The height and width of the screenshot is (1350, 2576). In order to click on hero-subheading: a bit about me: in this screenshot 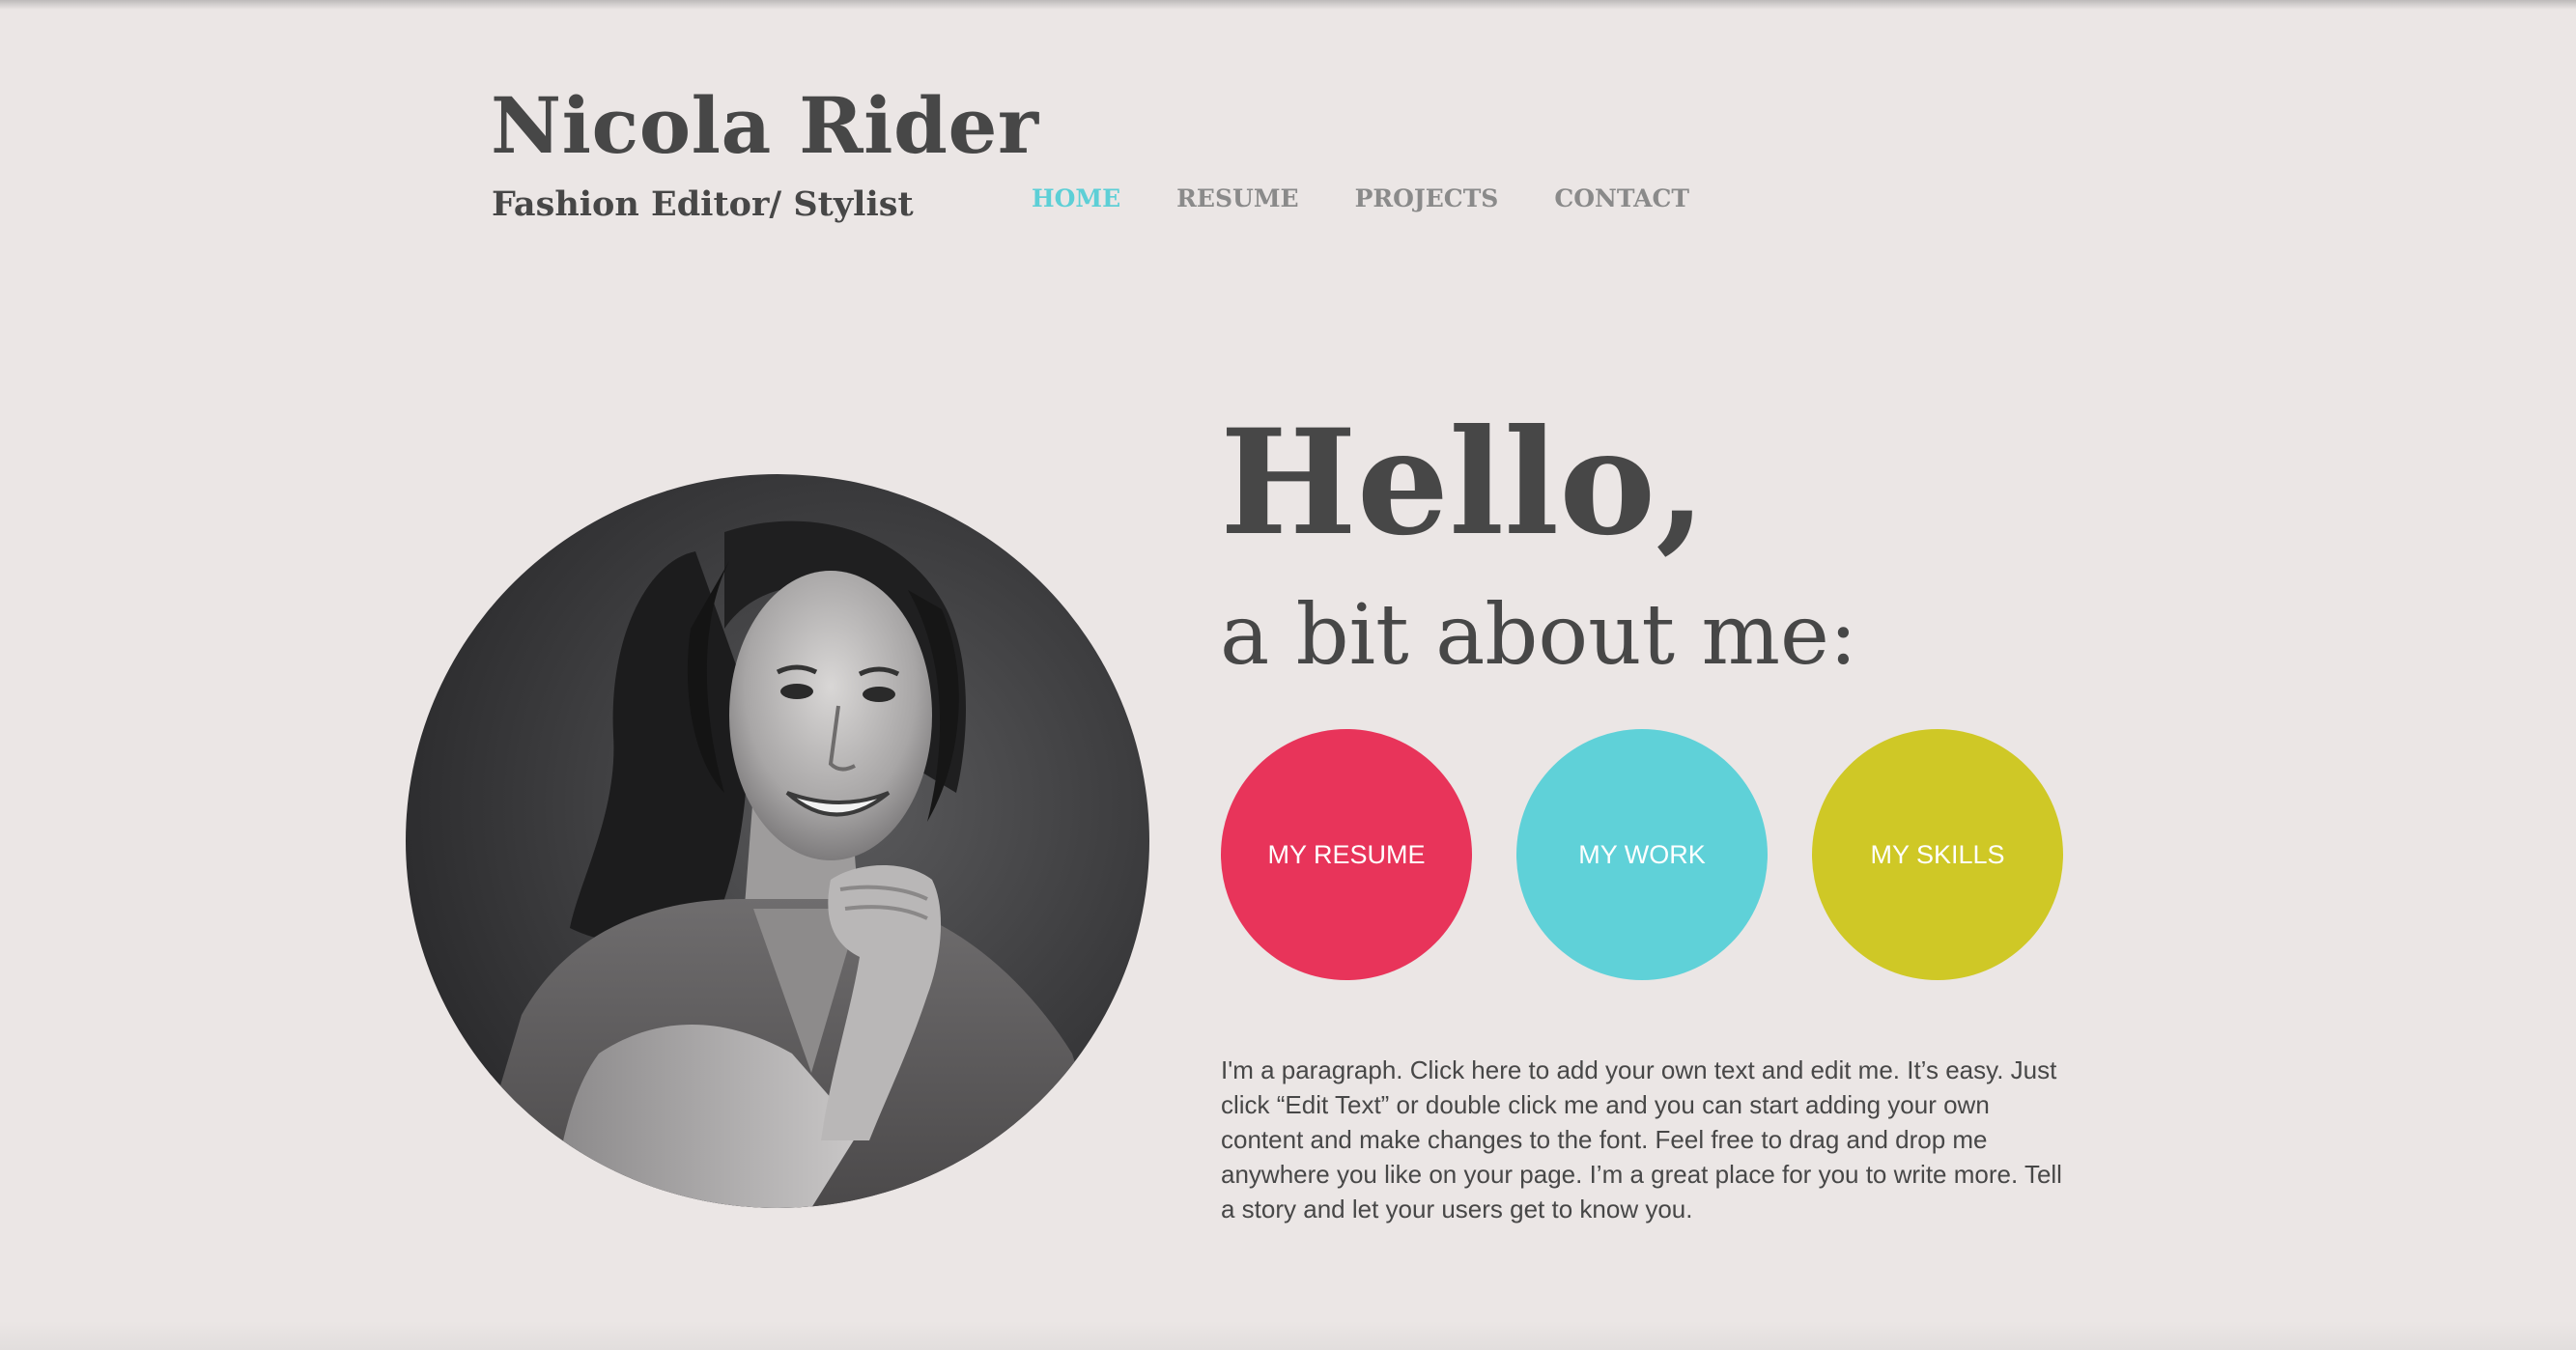, I will do `click(1538, 635)`.